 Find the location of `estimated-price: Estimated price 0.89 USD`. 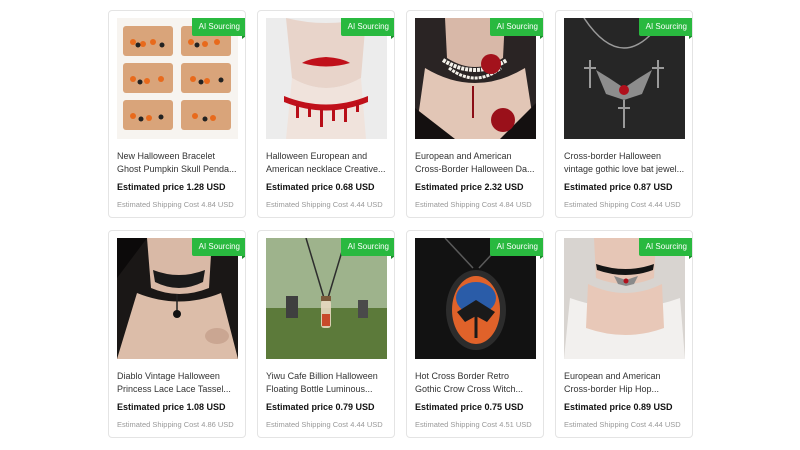

estimated-price: Estimated price 0.89 USD is located at coordinates (618, 407).